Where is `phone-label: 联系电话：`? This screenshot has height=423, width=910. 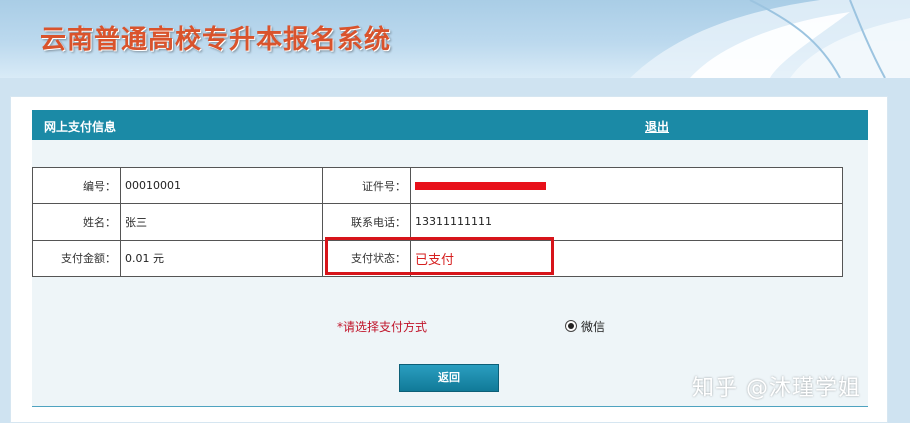
phone-label: 联系电话： is located at coordinates (366, 222).